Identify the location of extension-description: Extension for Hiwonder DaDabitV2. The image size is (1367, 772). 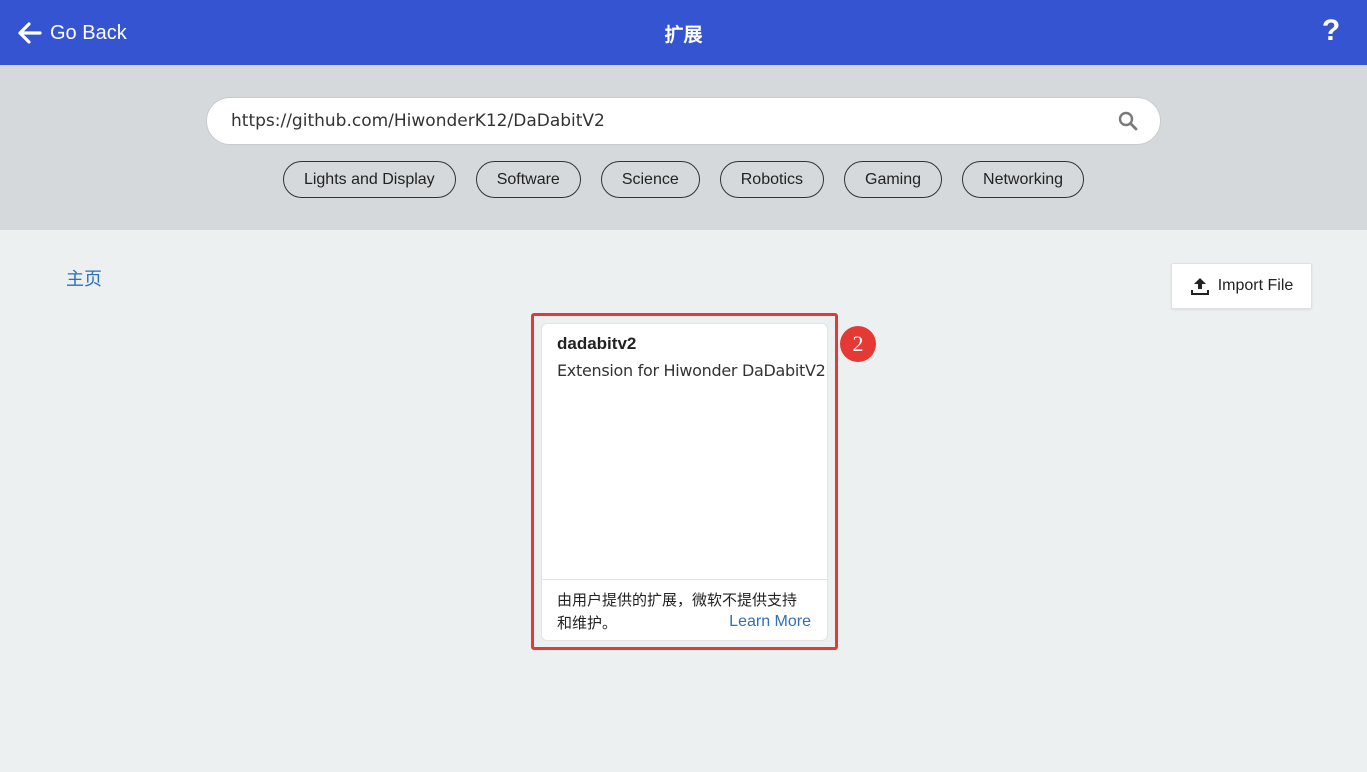
(691, 370).